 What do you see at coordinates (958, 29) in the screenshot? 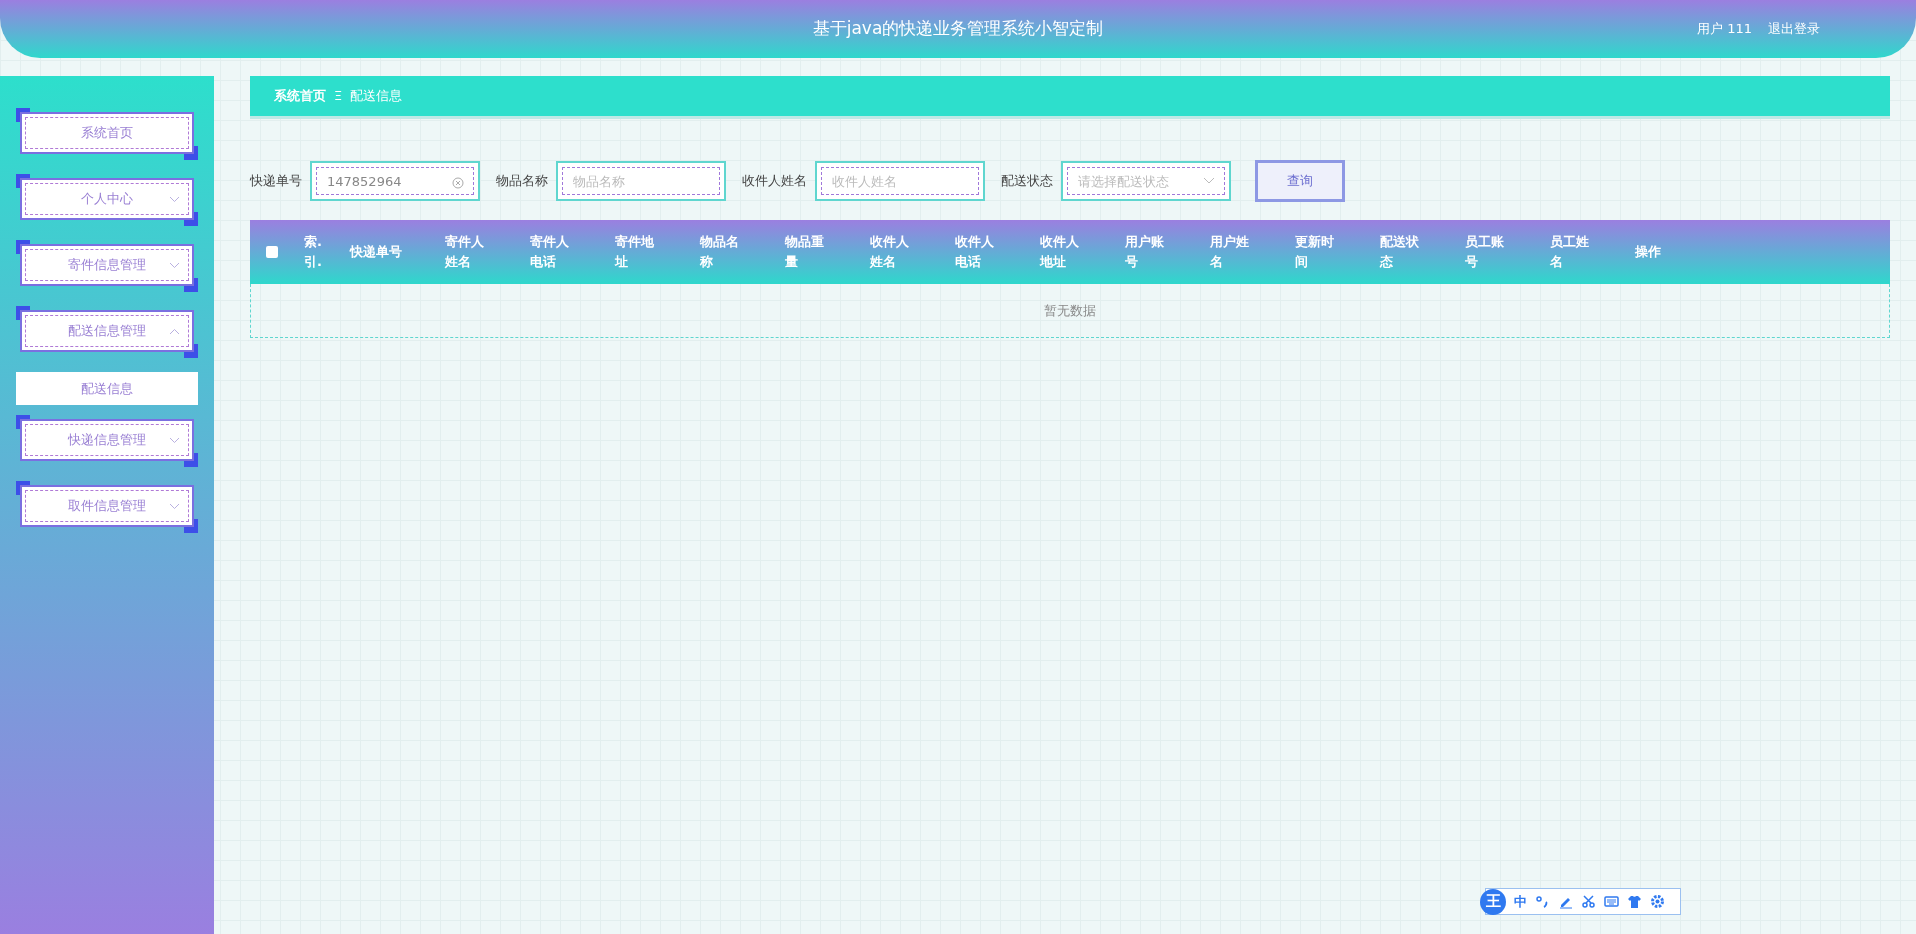
I see `app-title: 基于java的快递业务管理系统小智定制` at bounding box center [958, 29].